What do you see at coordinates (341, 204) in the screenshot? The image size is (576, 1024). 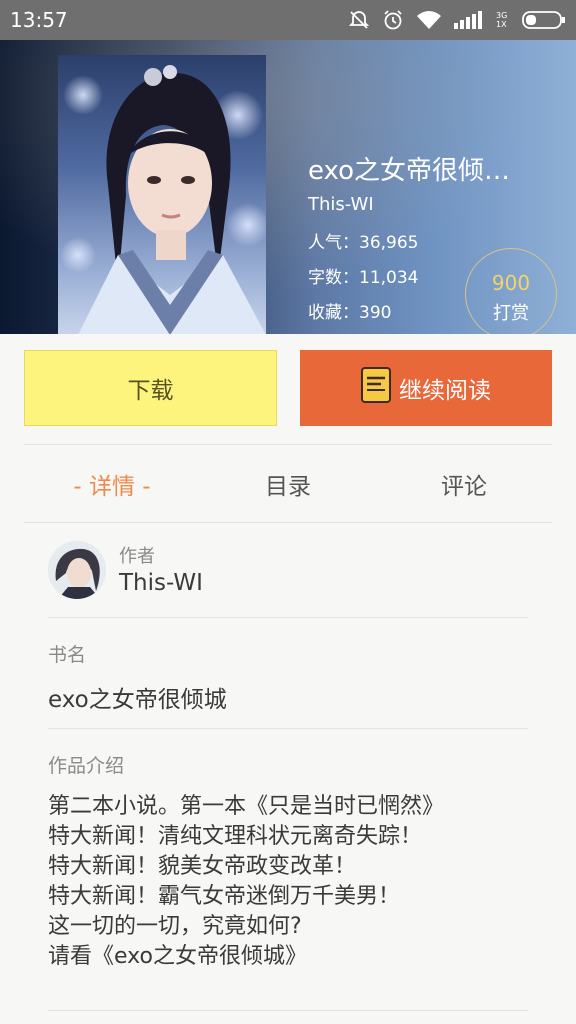 I see `book-author: This-WI` at bounding box center [341, 204].